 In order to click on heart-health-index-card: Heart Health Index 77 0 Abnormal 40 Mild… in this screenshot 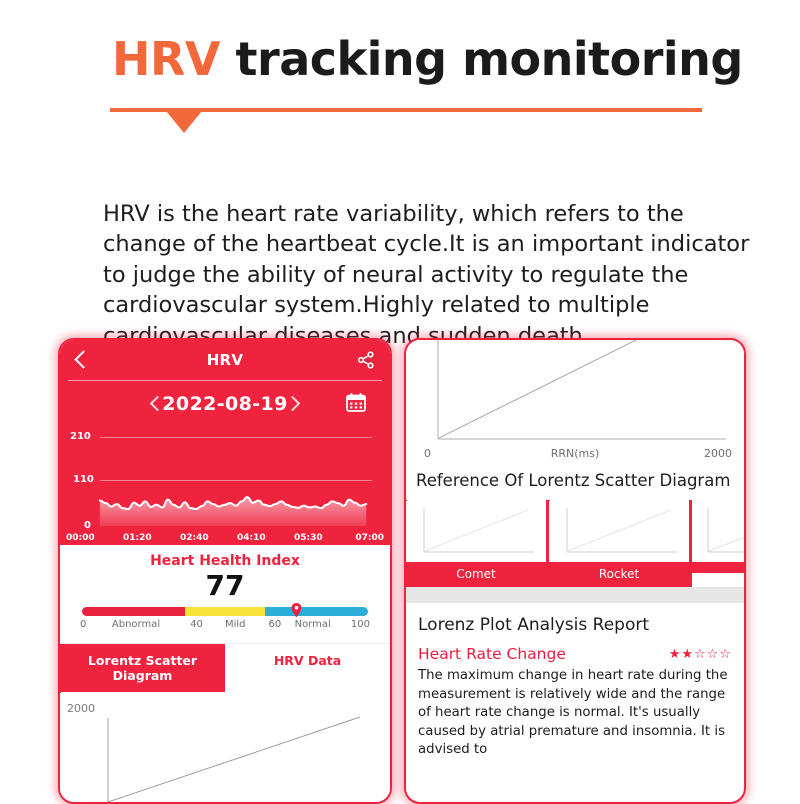, I will do `click(225, 594)`.